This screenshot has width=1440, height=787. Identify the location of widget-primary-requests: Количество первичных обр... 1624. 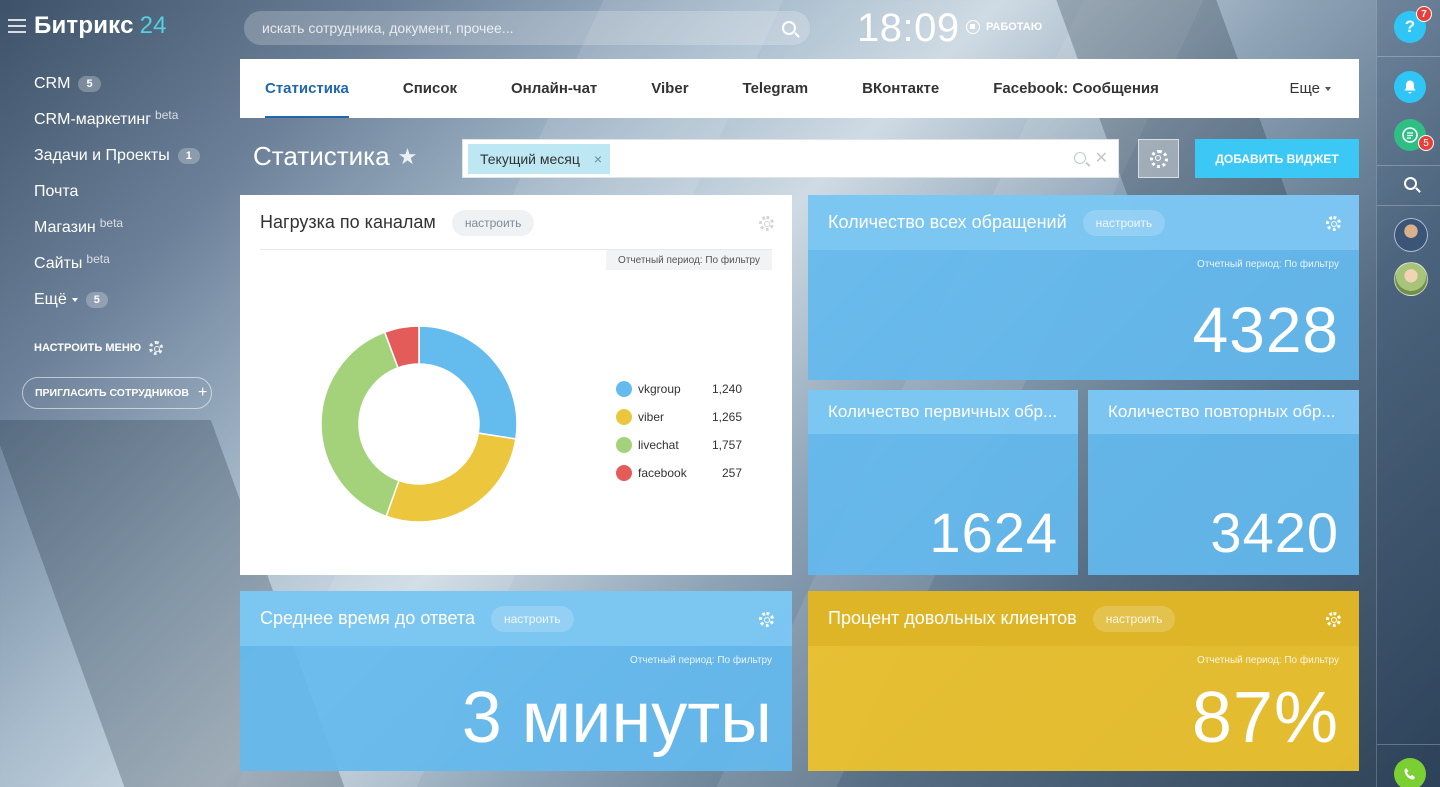
(943, 482).